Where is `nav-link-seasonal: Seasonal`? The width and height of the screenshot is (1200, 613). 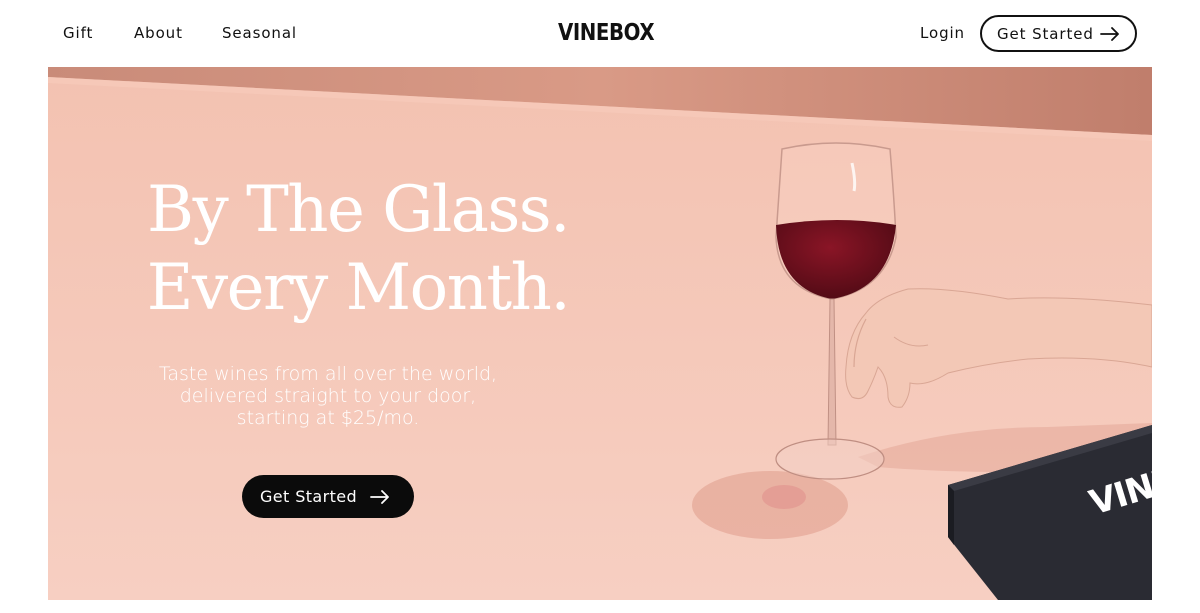
nav-link-seasonal: Seasonal is located at coordinates (259, 33).